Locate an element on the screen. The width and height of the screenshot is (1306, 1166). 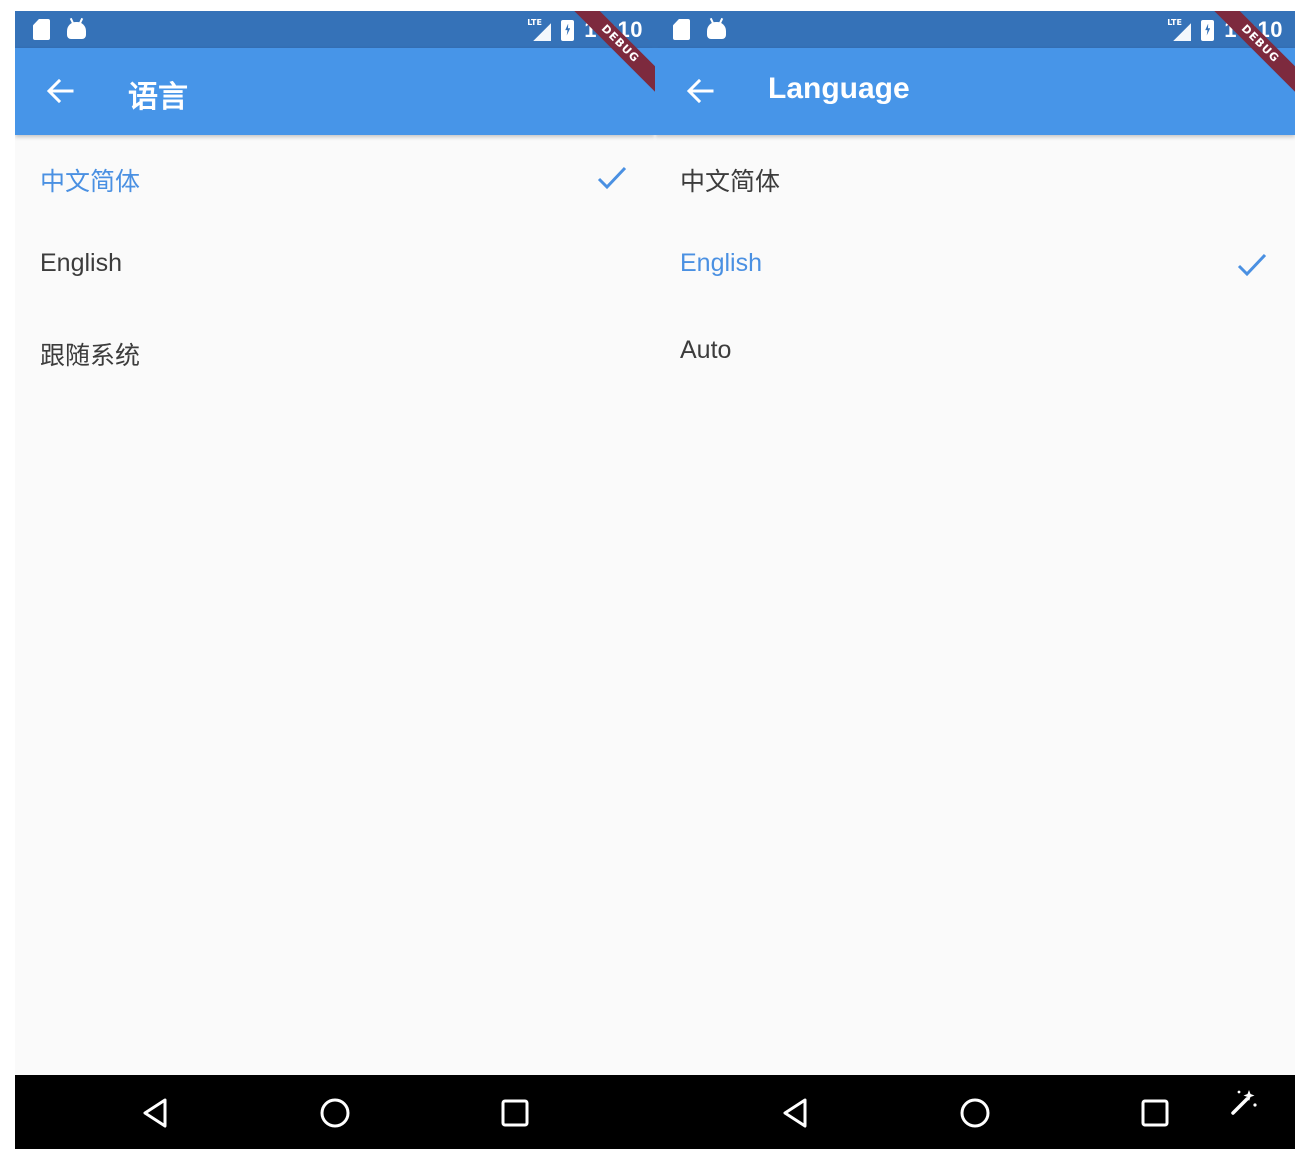
magic-wand-icon is located at coordinates (1244, 1102).